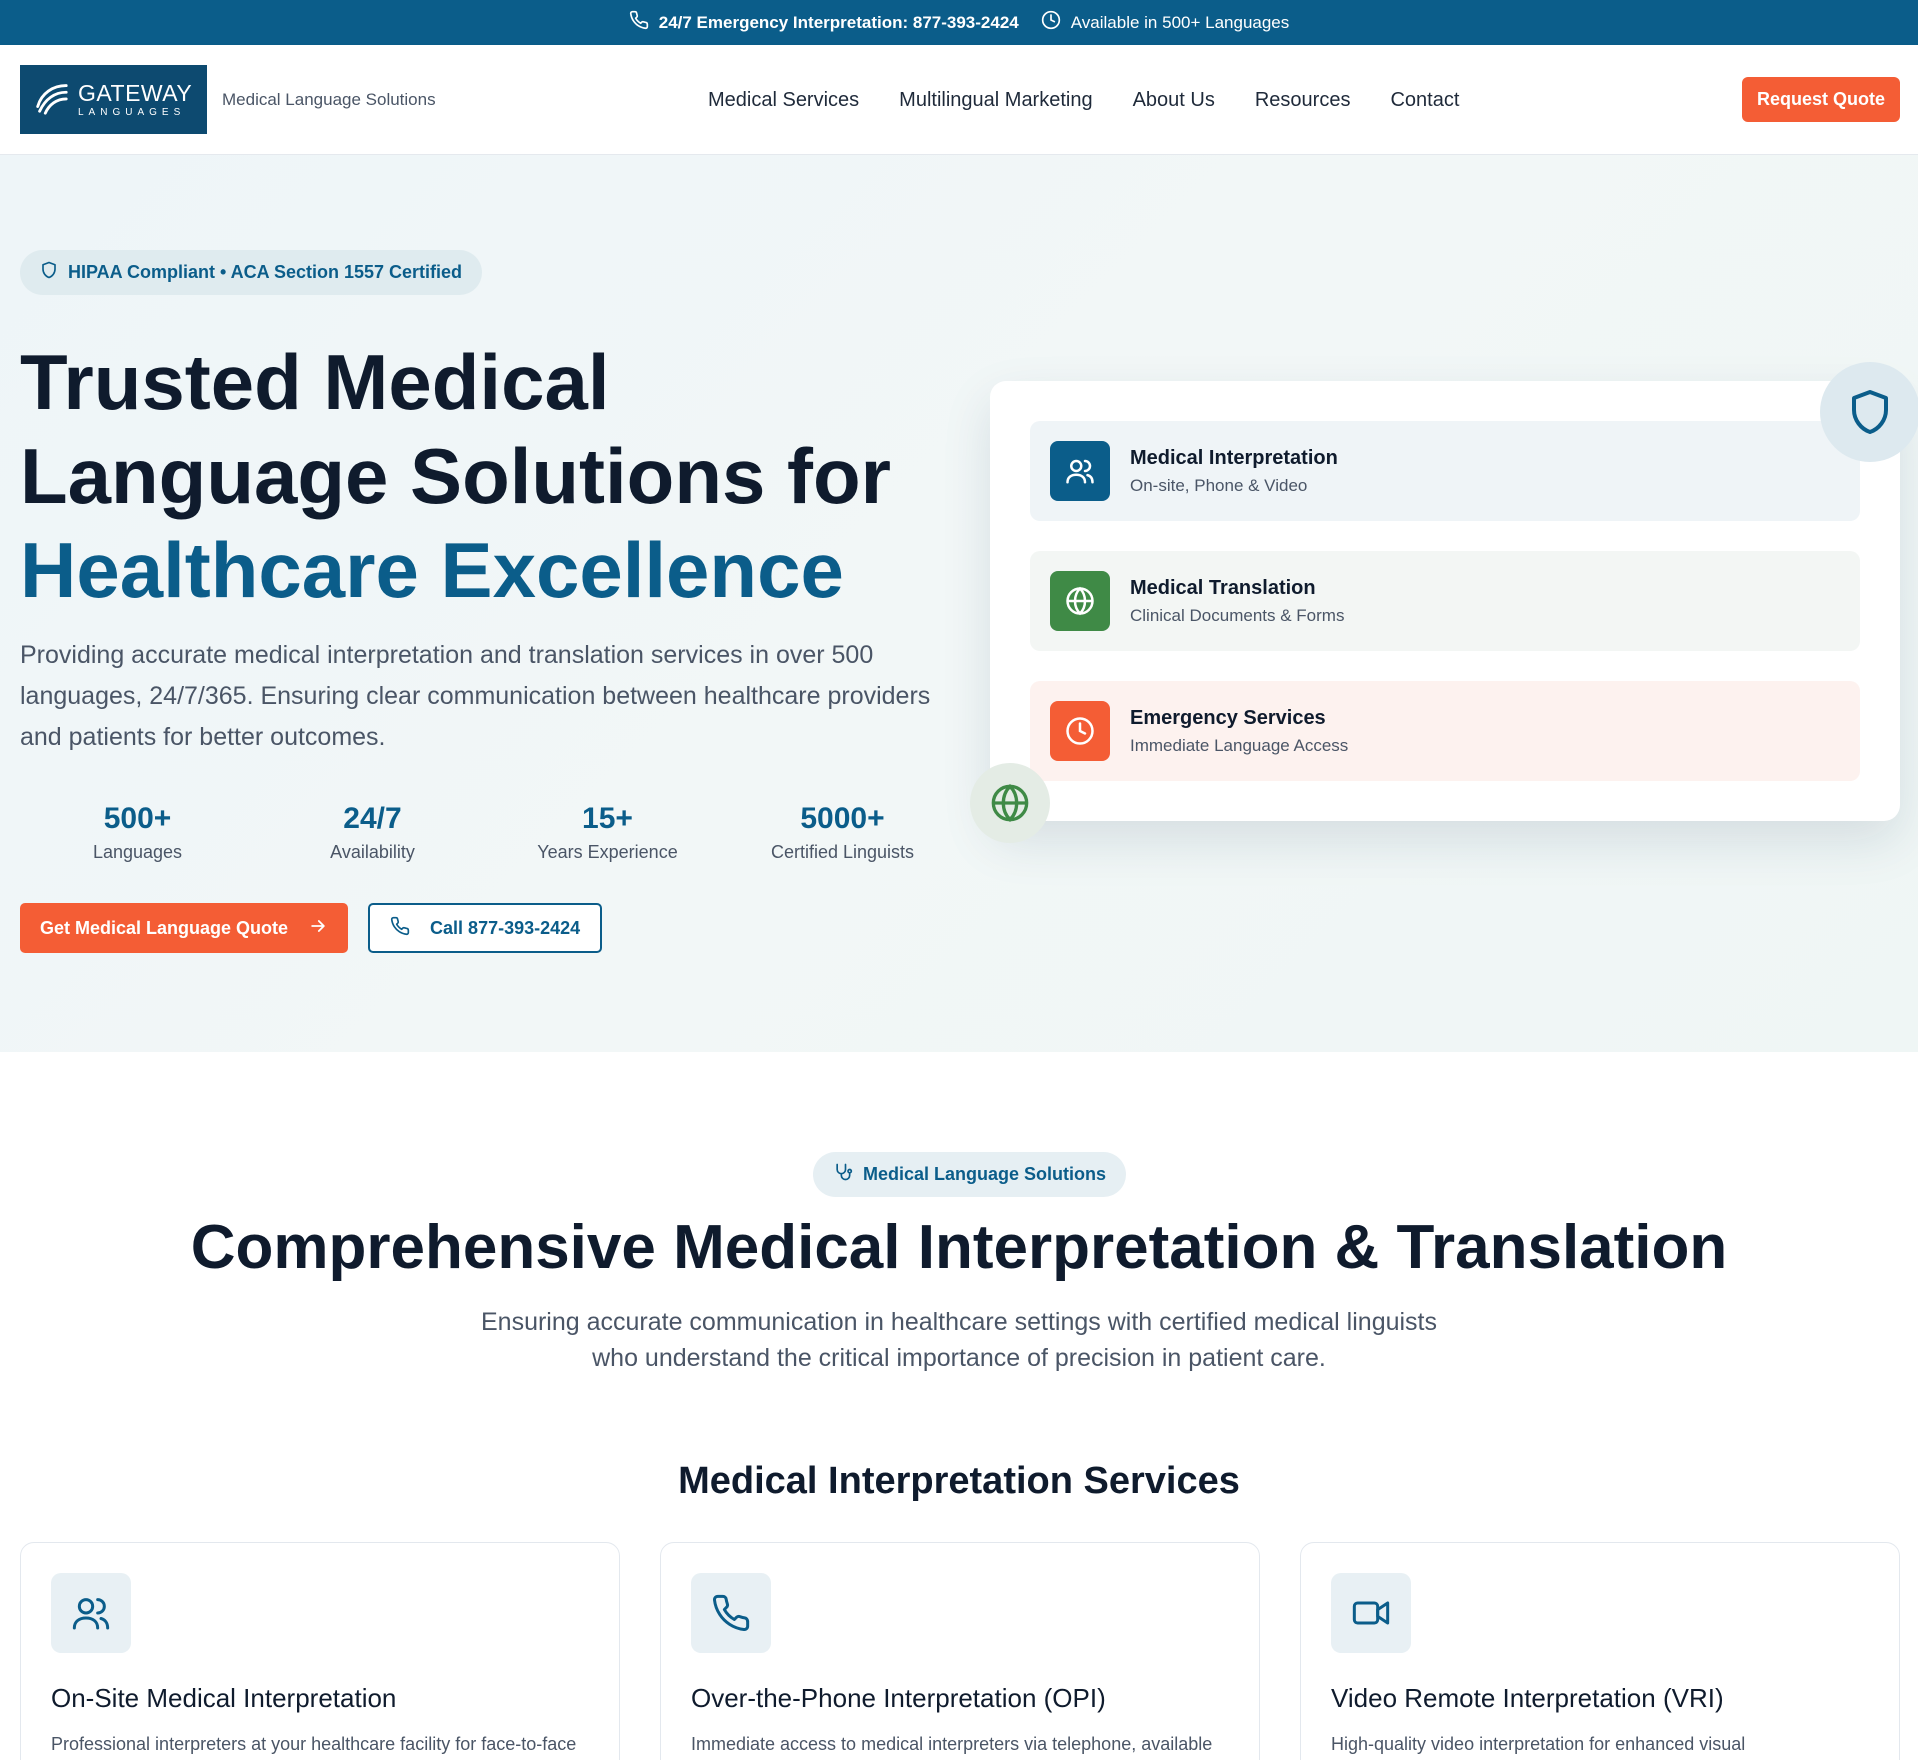  What do you see at coordinates (329, 99) in the screenshot?
I see `header-tagline: Medical Language Solutions` at bounding box center [329, 99].